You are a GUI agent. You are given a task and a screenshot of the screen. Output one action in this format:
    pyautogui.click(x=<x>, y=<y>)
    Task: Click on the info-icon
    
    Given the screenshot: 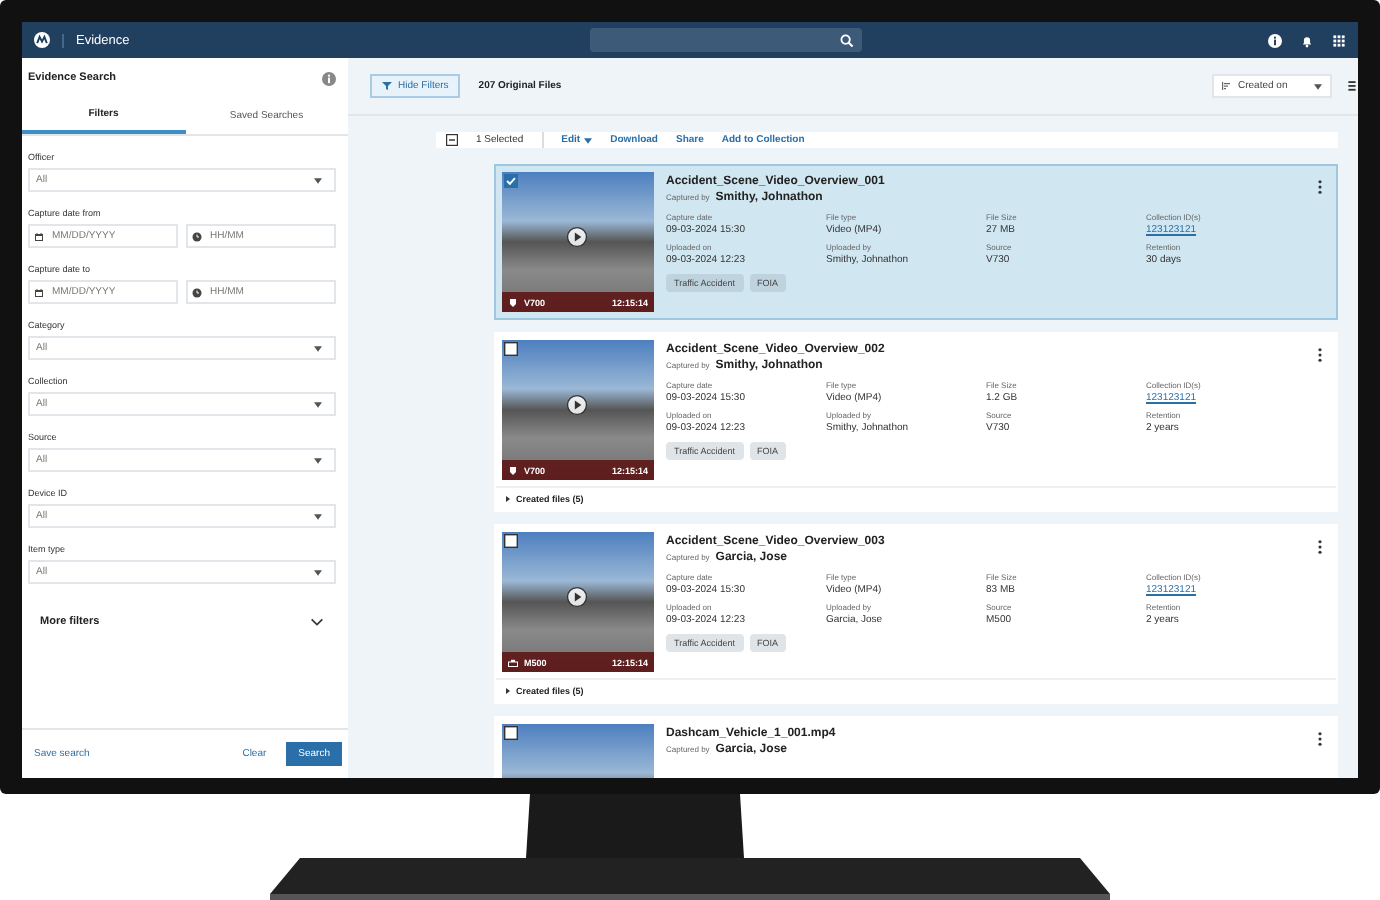 What is the action you would take?
    pyautogui.click(x=1275, y=40)
    